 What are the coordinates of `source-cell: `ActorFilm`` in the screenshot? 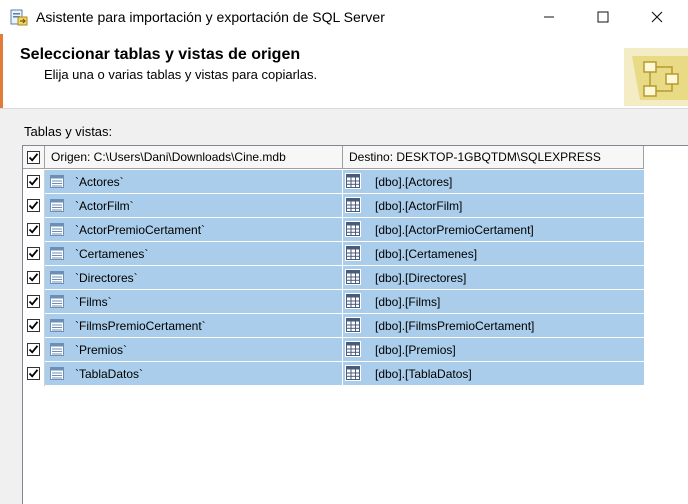 It's located at (194, 206).